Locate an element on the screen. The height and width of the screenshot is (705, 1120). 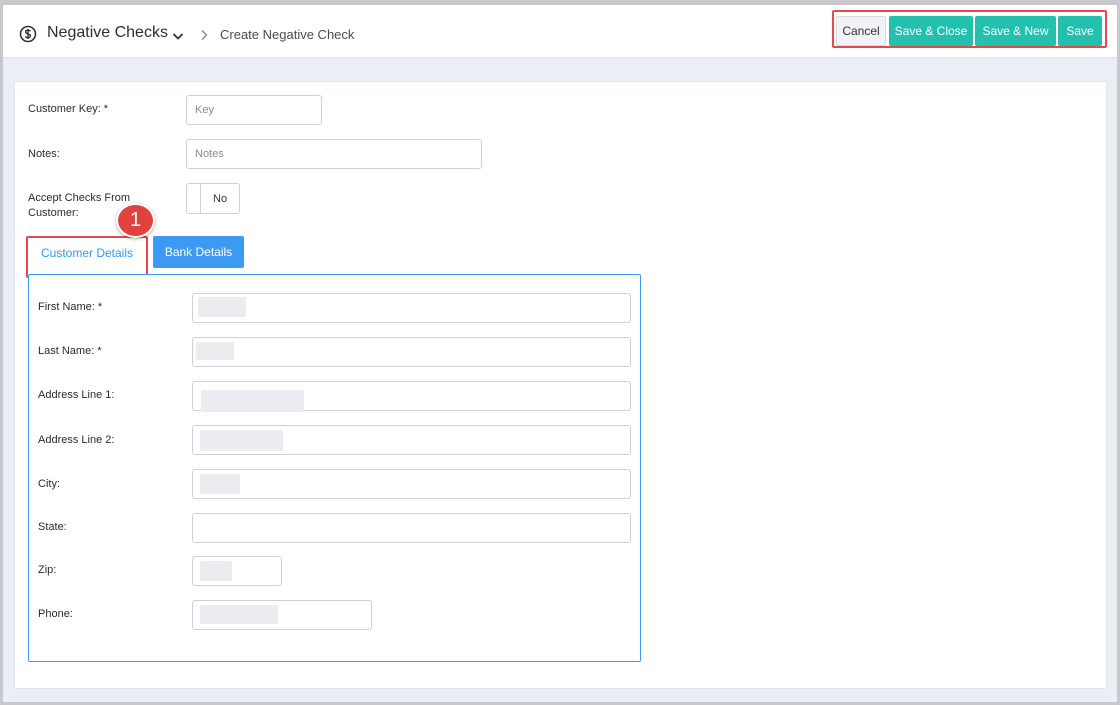
state-input is located at coordinates (411, 528).